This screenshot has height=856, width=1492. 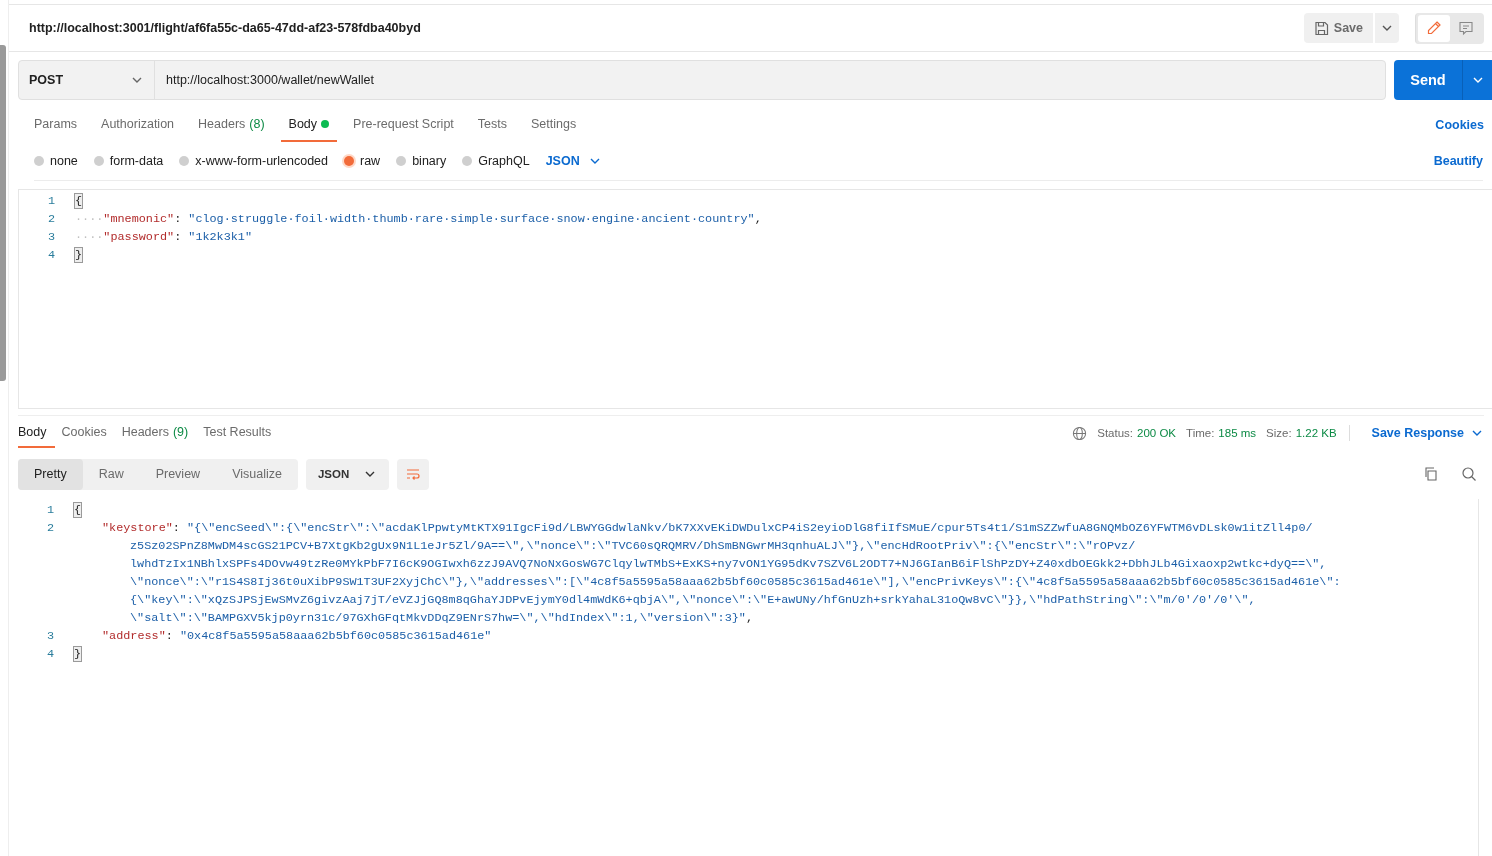 What do you see at coordinates (163, 237) in the screenshot?
I see `code-line: ····"password": "1k2k3k1"` at bounding box center [163, 237].